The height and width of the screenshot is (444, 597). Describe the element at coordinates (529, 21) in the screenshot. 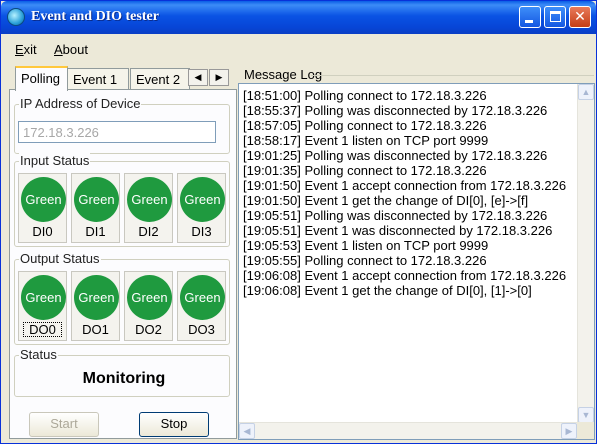

I see `minimize-icon` at that location.